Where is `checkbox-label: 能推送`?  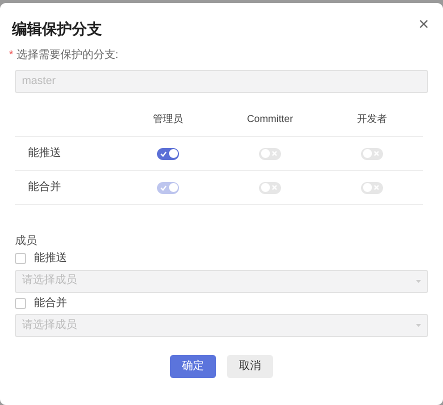 checkbox-label: 能推送 is located at coordinates (50, 259).